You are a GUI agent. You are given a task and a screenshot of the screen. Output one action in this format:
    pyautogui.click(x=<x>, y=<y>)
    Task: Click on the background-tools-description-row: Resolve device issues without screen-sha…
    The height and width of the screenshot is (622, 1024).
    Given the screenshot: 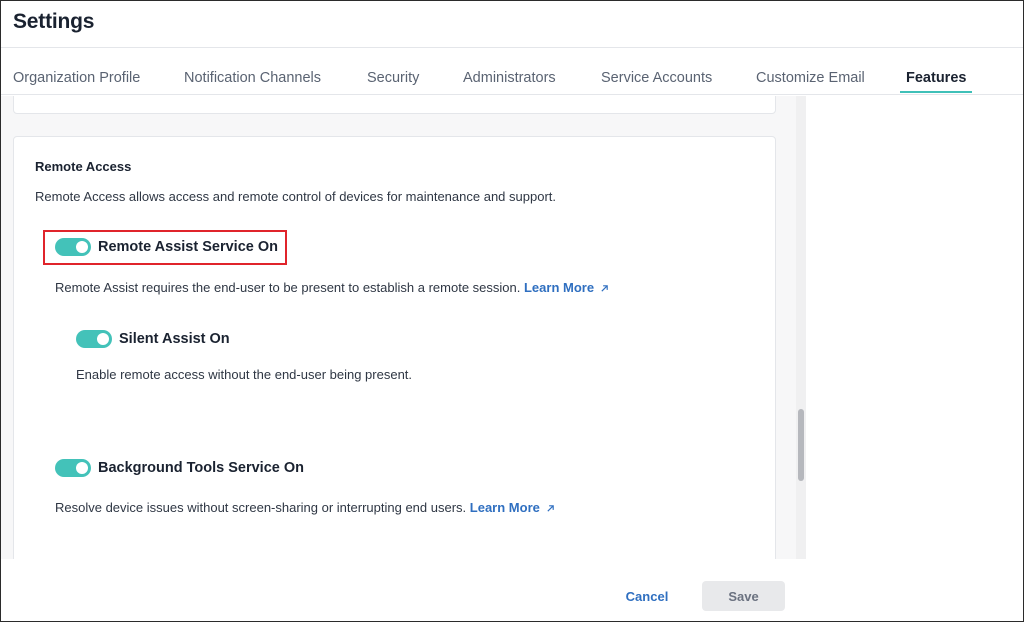 What is the action you would take?
    pyautogui.click(x=305, y=507)
    